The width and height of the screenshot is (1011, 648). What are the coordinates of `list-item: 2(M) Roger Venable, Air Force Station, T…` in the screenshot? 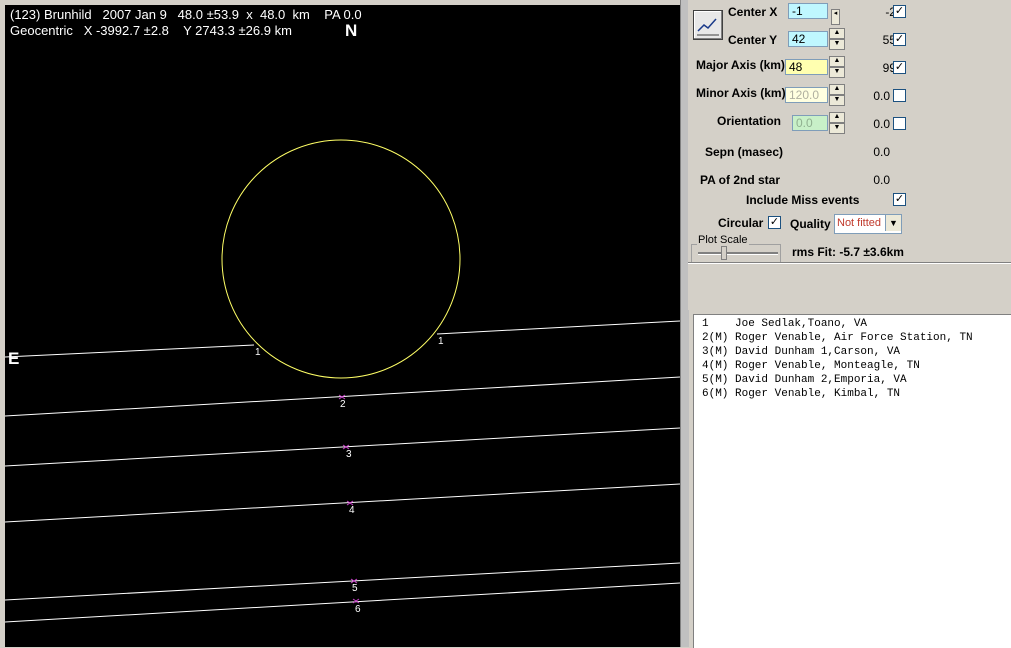 It's located at (837, 338).